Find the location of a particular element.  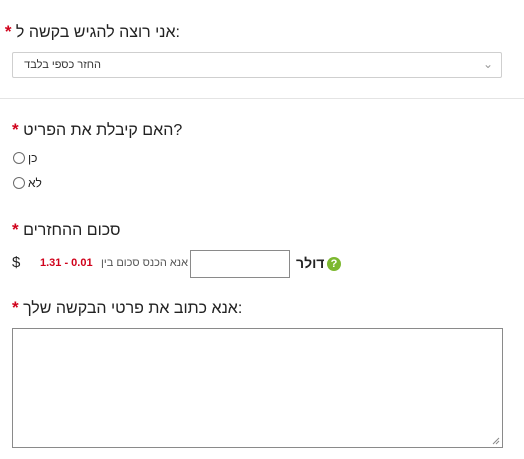

chevron-down-icon: ⌄ is located at coordinates (488, 64).